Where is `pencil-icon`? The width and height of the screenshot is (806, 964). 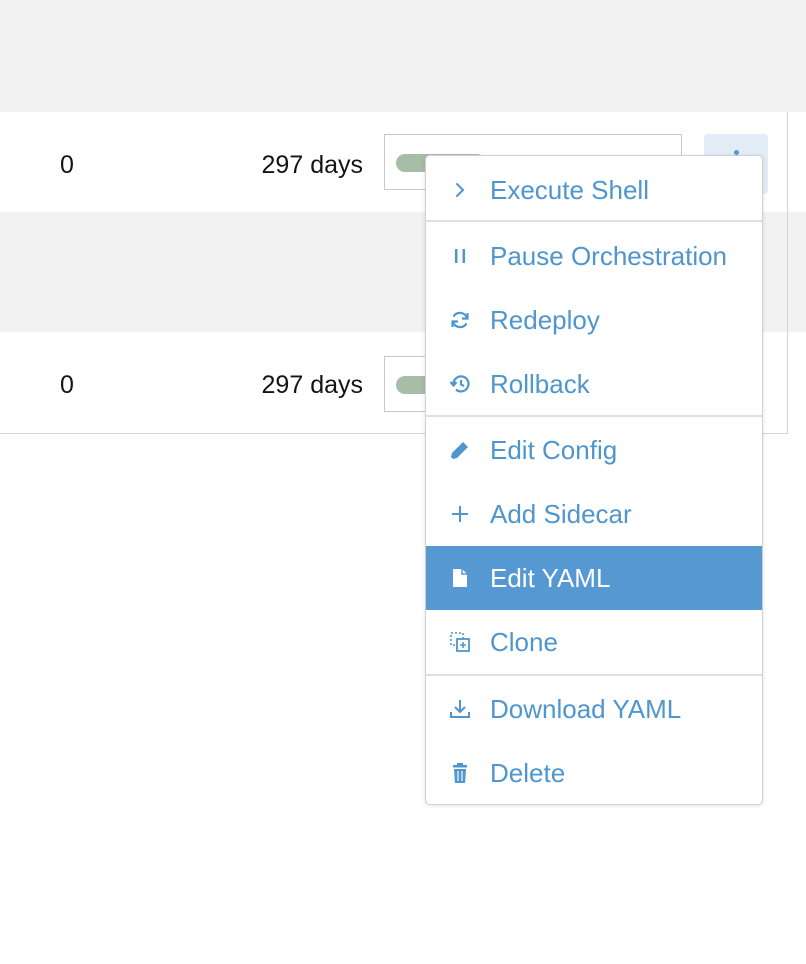
pencil-icon is located at coordinates (460, 450).